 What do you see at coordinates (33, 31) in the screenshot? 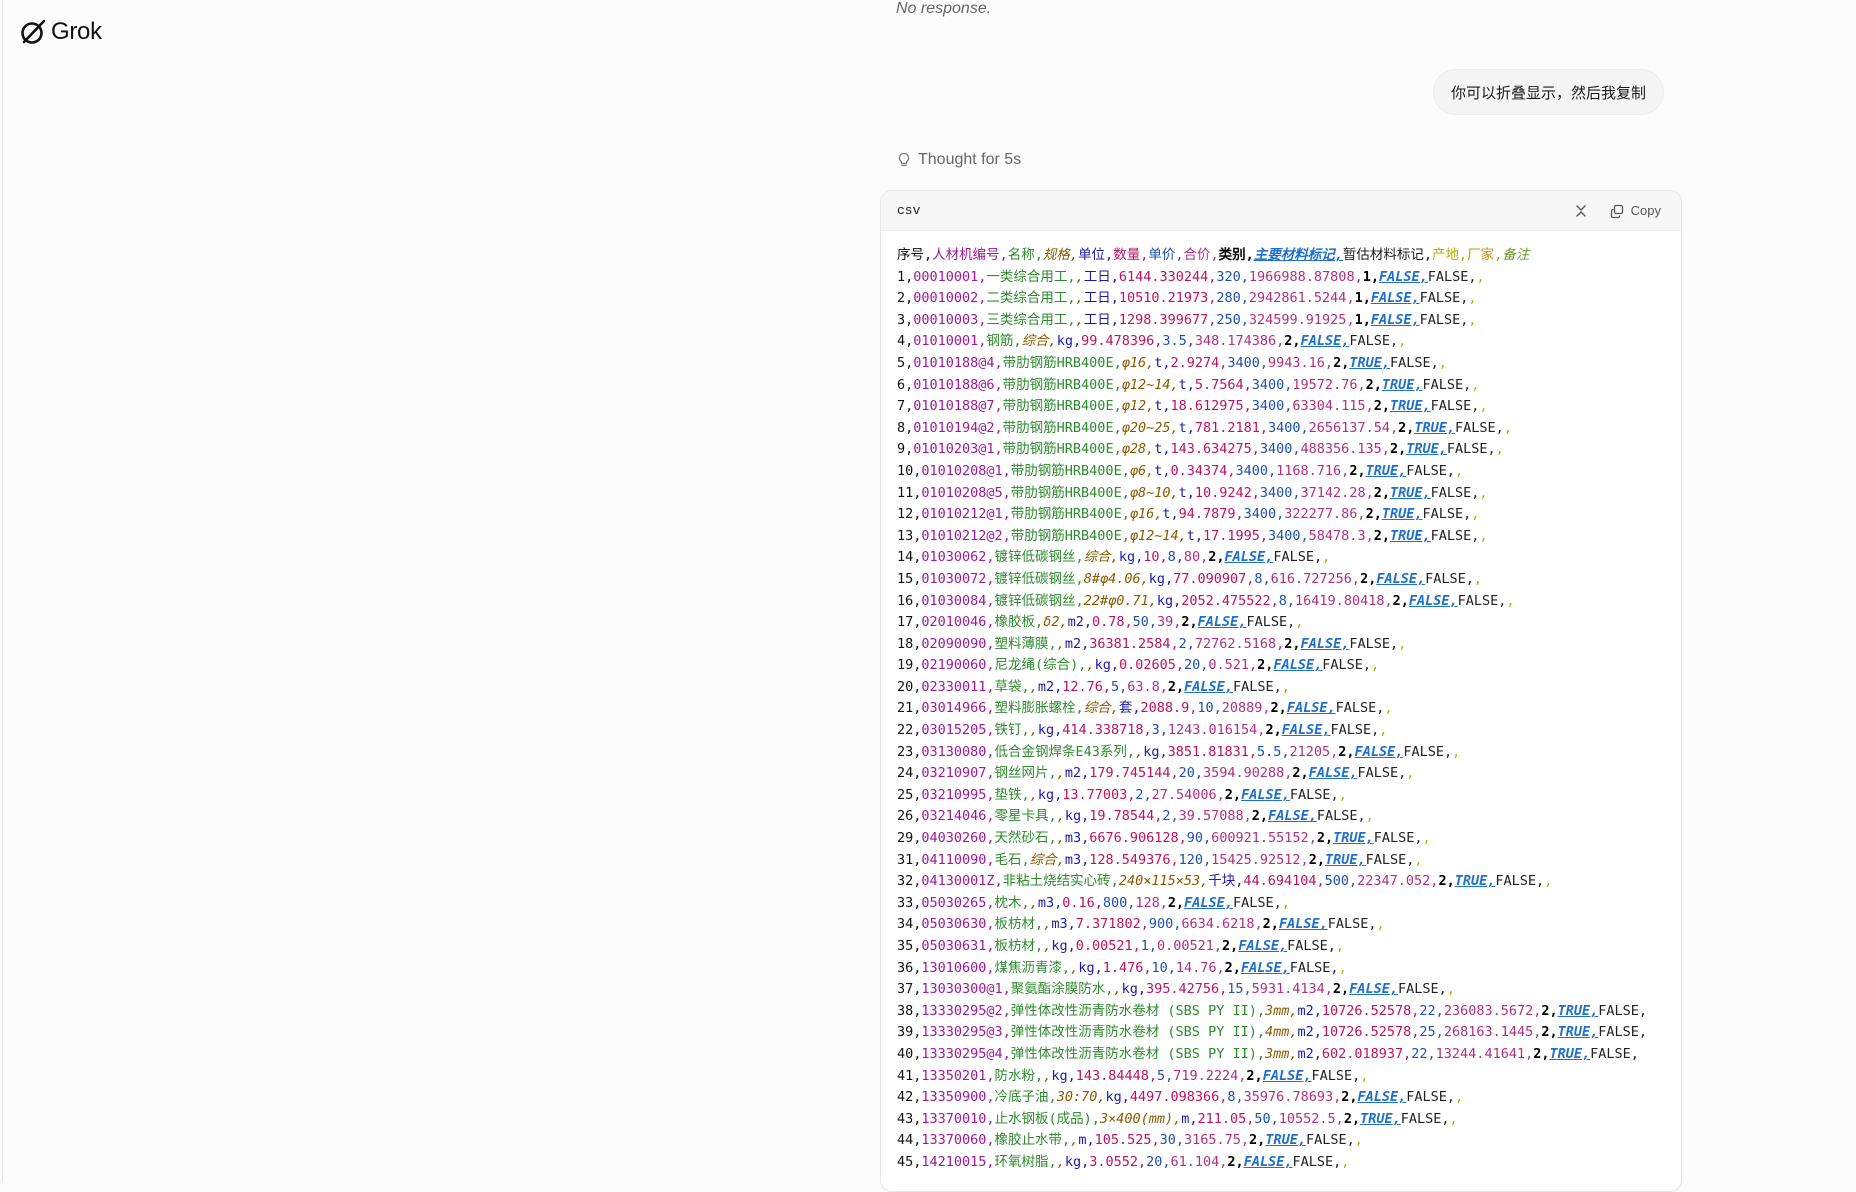
I see `grok-logo-icon` at bounding box center [33, 31].